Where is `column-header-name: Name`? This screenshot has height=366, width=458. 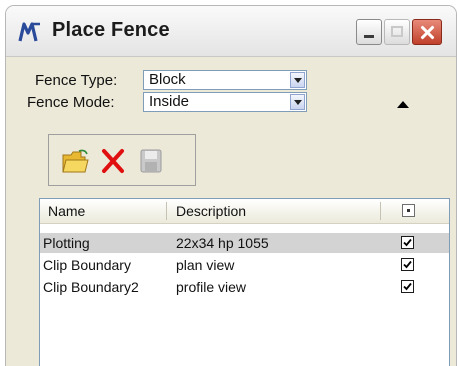
column-header-name: Name is located at coordinates (66, 211).